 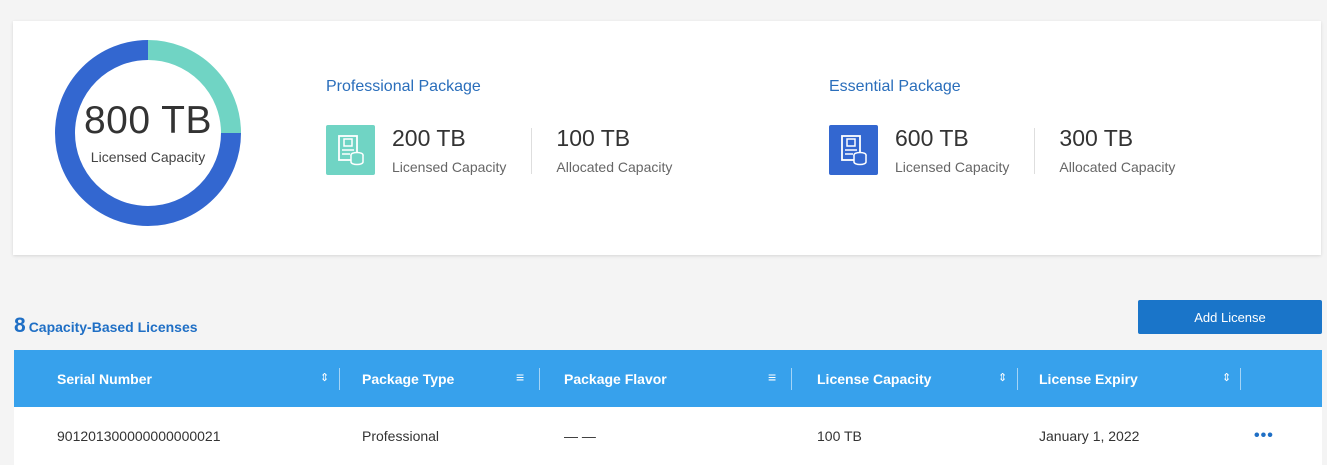 What do you see at coordinates (401, 436) in the screenshot?
I see `cell-package-type: Professional` at bounding box center [401, 436].